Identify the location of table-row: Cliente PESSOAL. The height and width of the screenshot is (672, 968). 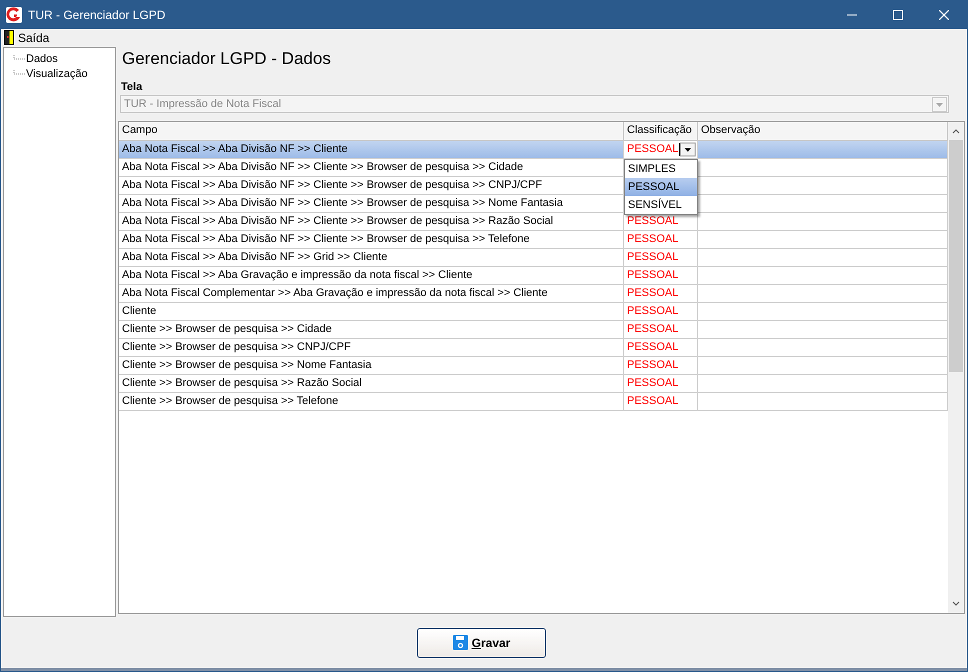
(533, 312).